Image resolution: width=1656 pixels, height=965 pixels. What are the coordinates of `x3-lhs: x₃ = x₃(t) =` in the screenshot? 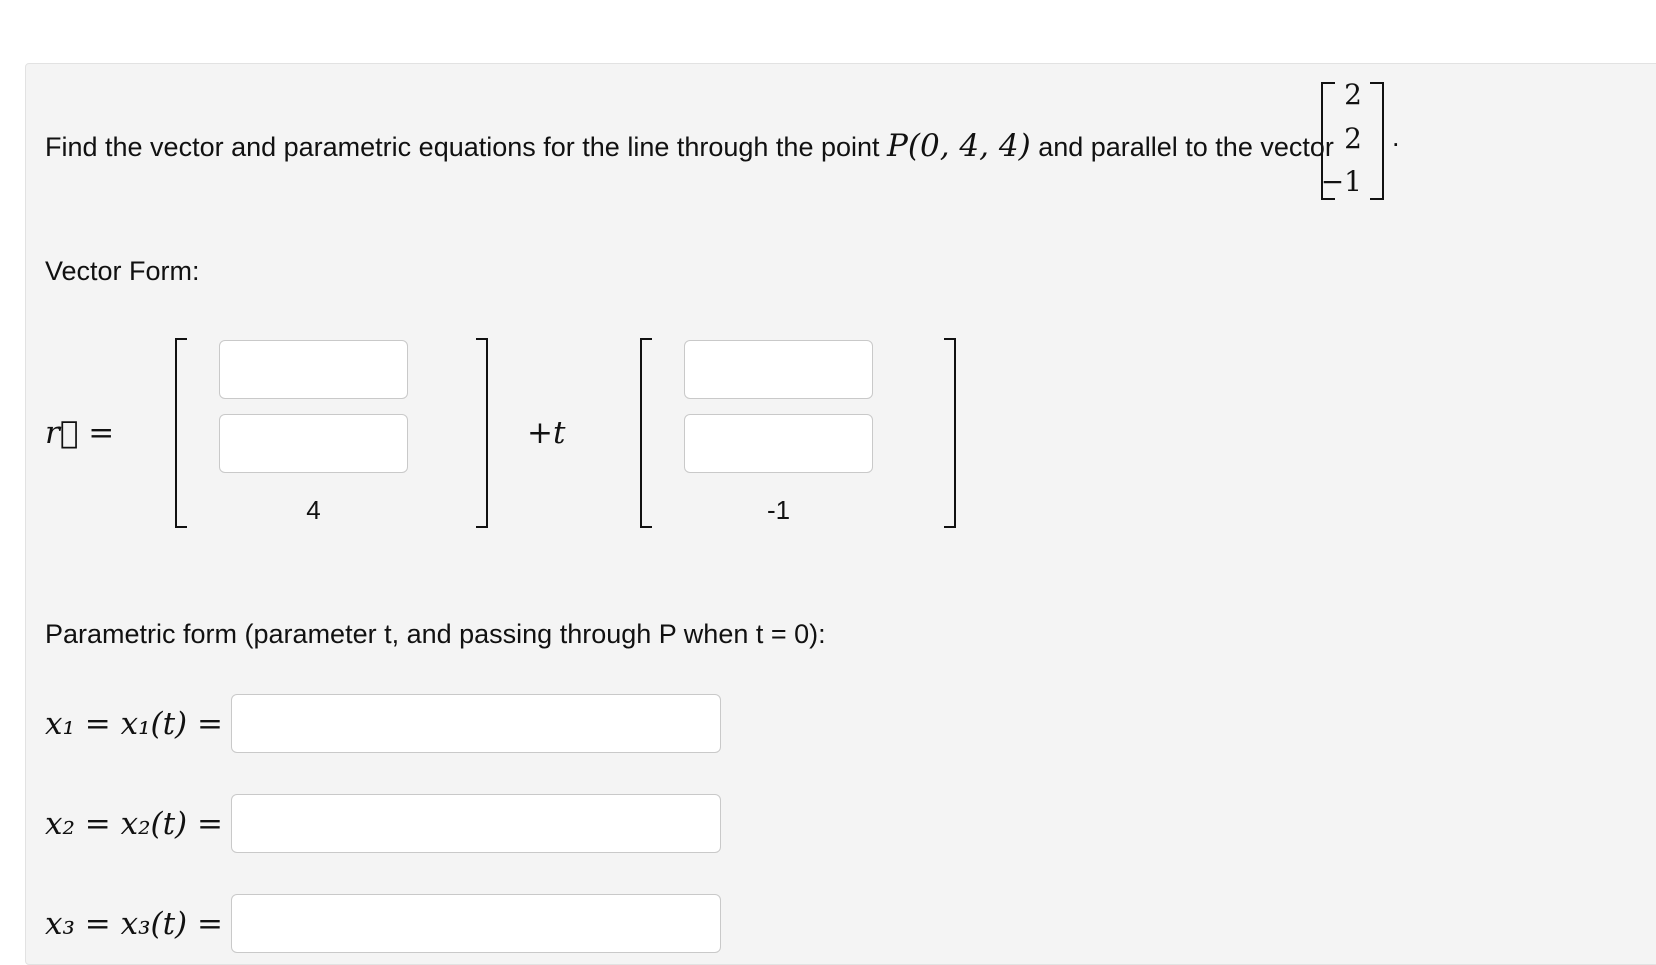 It's located at (134, 924).